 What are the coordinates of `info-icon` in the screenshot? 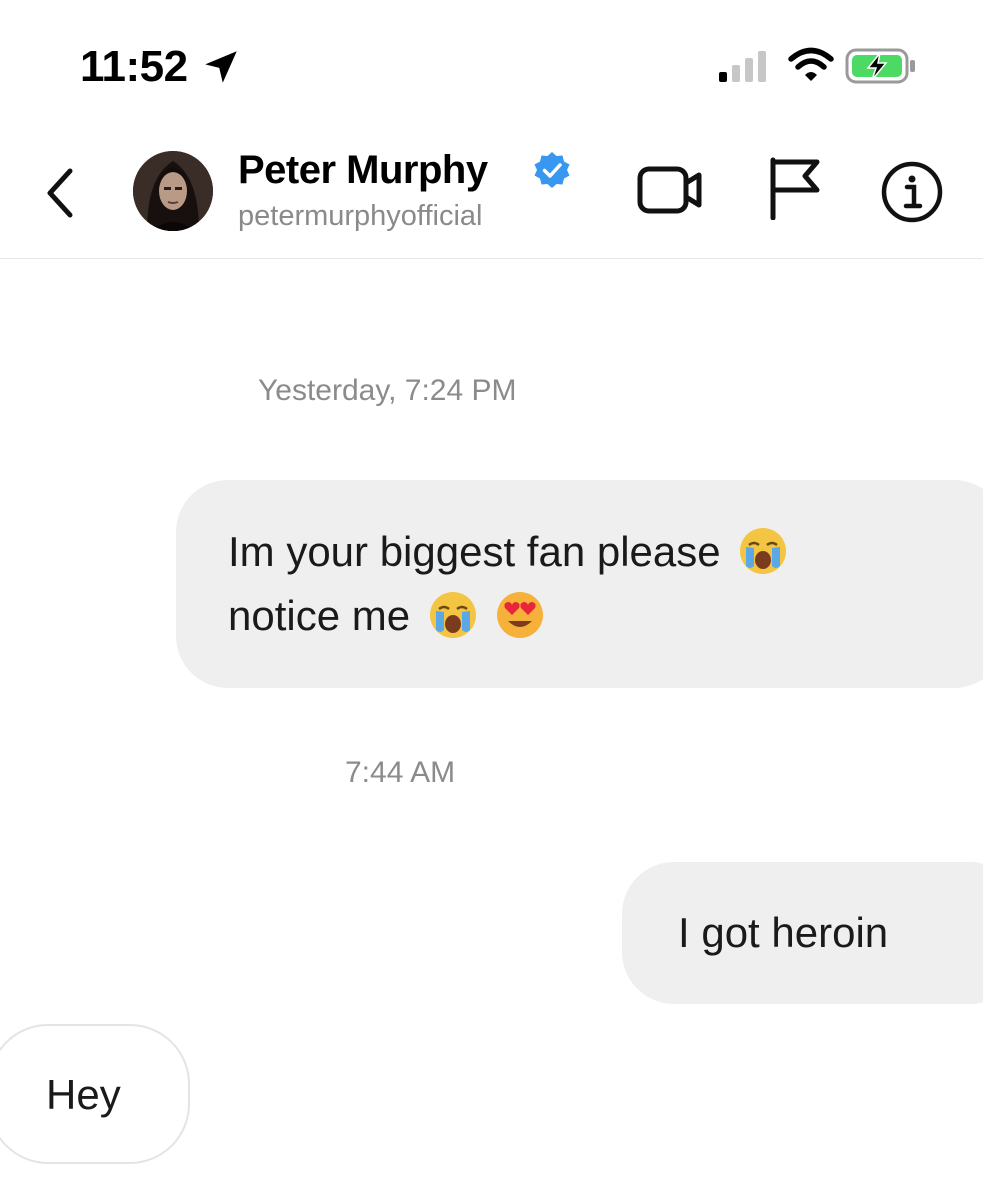 It's located at (912, 192).